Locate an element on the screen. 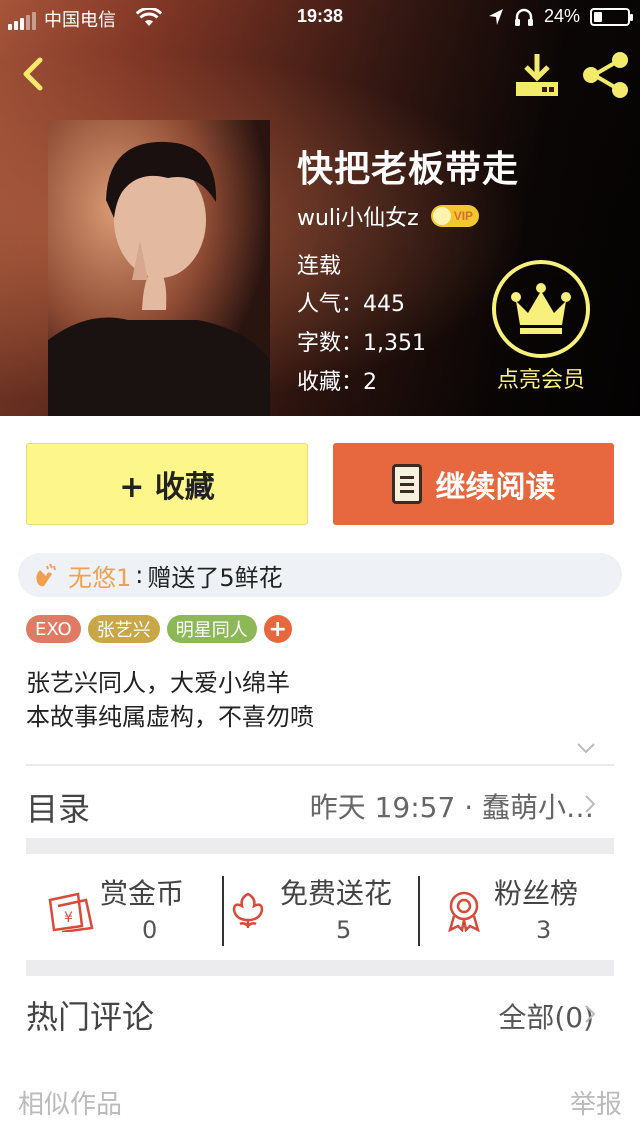  free-flowers-value: 5 is located at coordinates (344, 930).